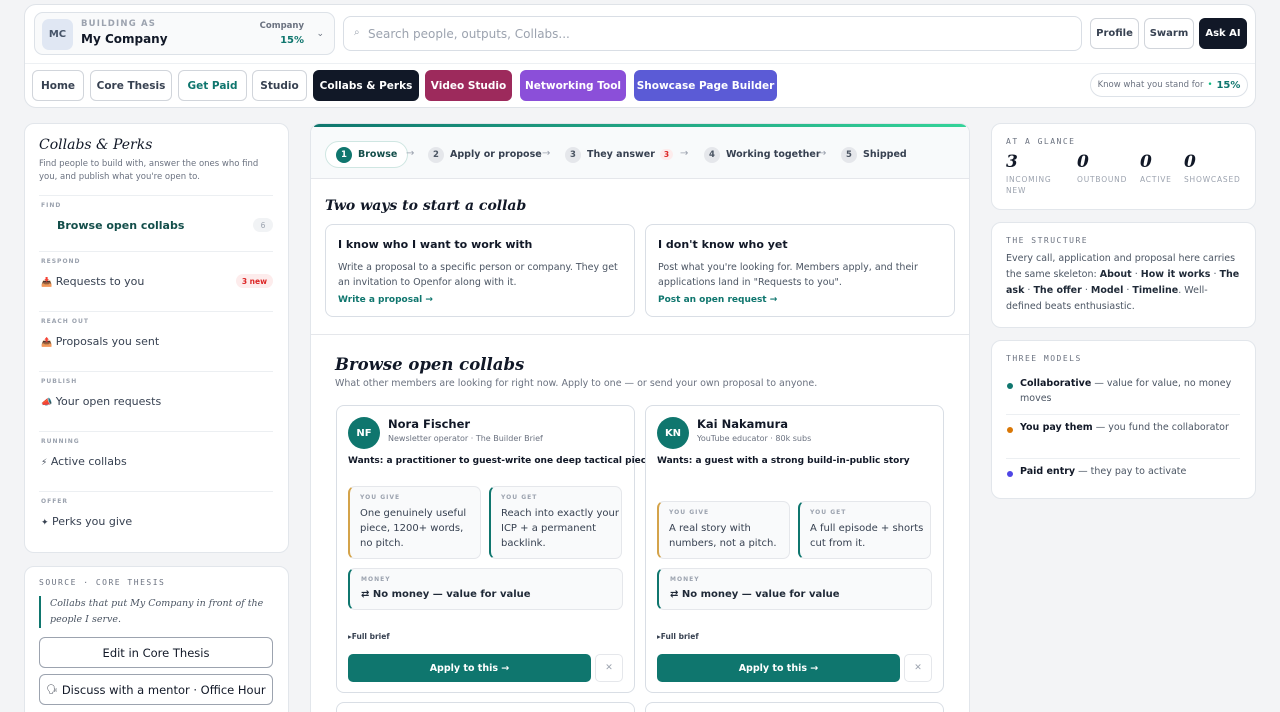 This screenshot has width=1280, height=712. What do you see at coordinates (156, 689) in the screenshot?
I see `discuss-mentor-button: 🗣 Discuss with a mentor · Office Hour` at bounding box center [156, 689].